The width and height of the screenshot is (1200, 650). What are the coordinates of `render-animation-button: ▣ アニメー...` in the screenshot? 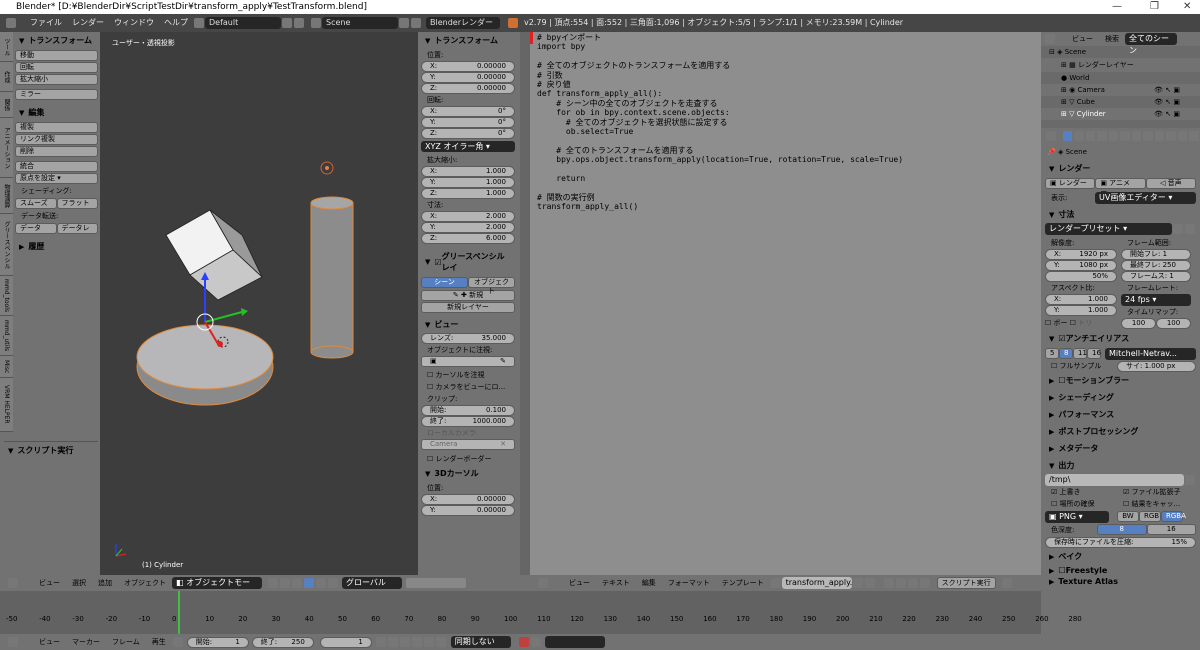 It's located at (1120, 187).